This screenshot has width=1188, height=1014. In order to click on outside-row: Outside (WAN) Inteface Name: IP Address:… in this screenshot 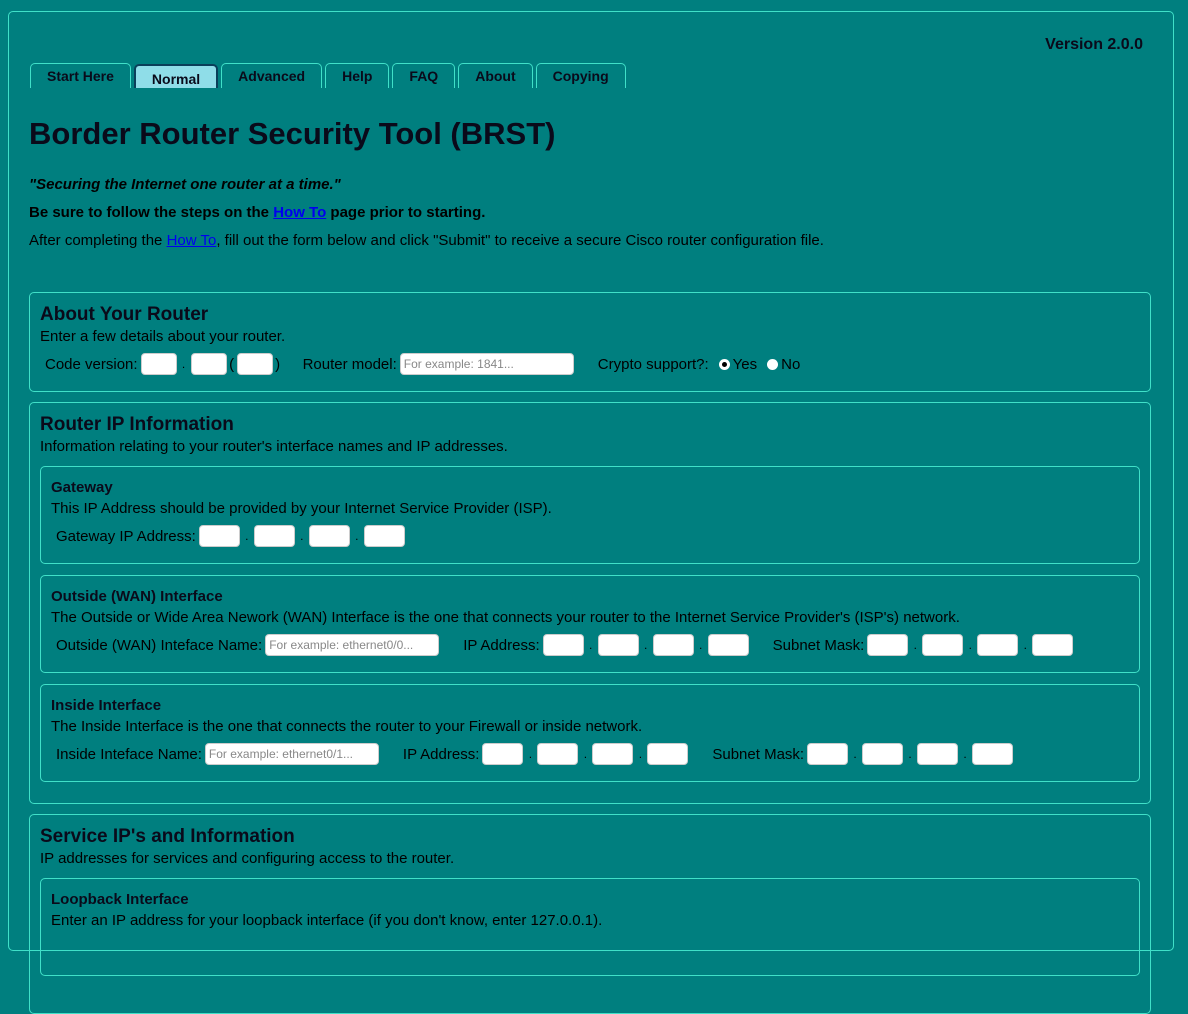, I will do `click(592, 645)`.